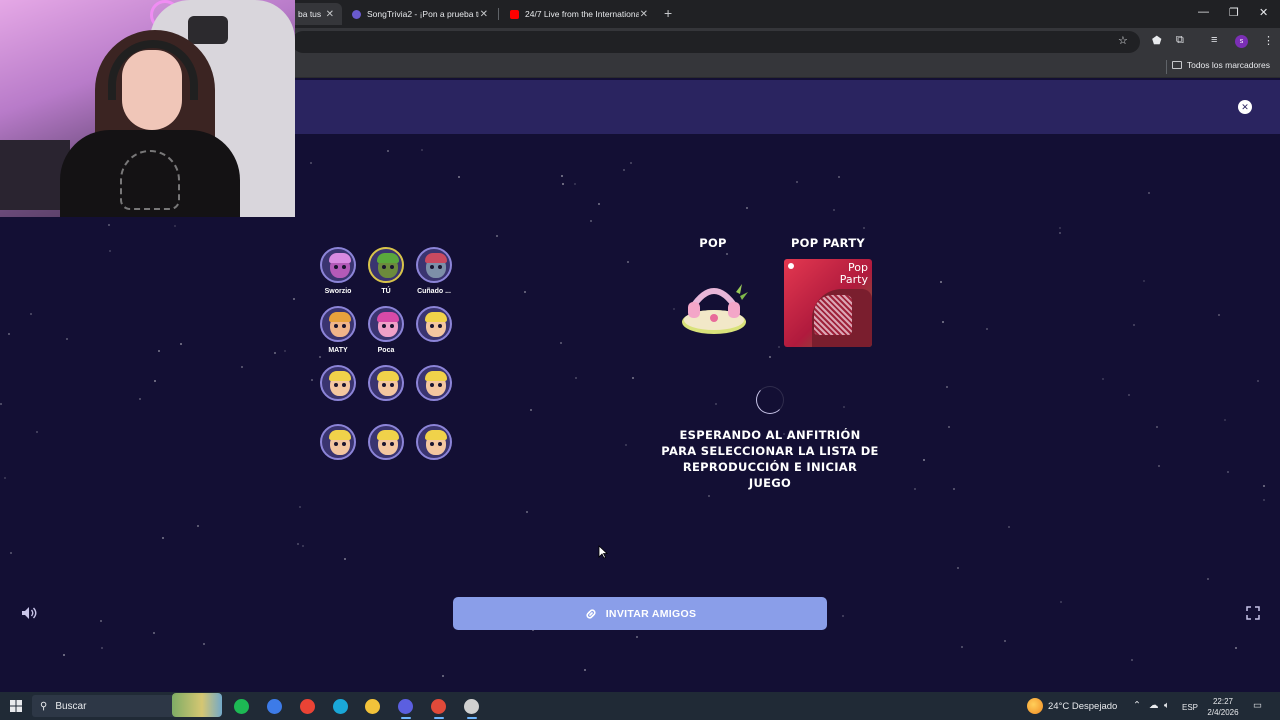 The image size is (1280, 720). Describe the element at coordinates (1180, 40) in the screenshot. I see `extensions-puzzle-icon: ⧉` at that location.